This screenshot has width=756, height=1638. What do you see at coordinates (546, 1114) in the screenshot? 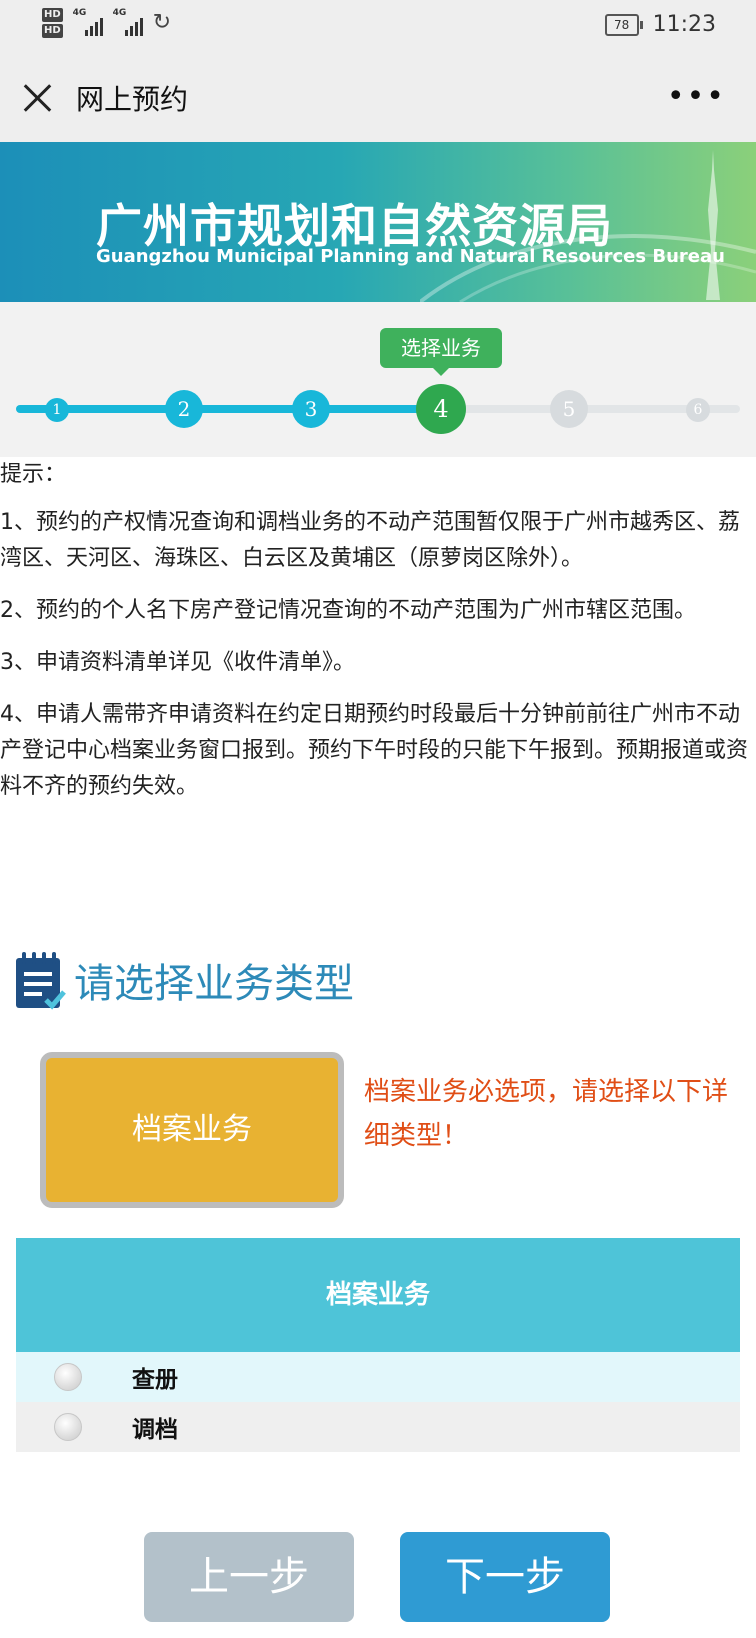
I see `archive-required-note: 档案业务必选项，请选择以下详细类型！` at bounding box center [546, 1114].